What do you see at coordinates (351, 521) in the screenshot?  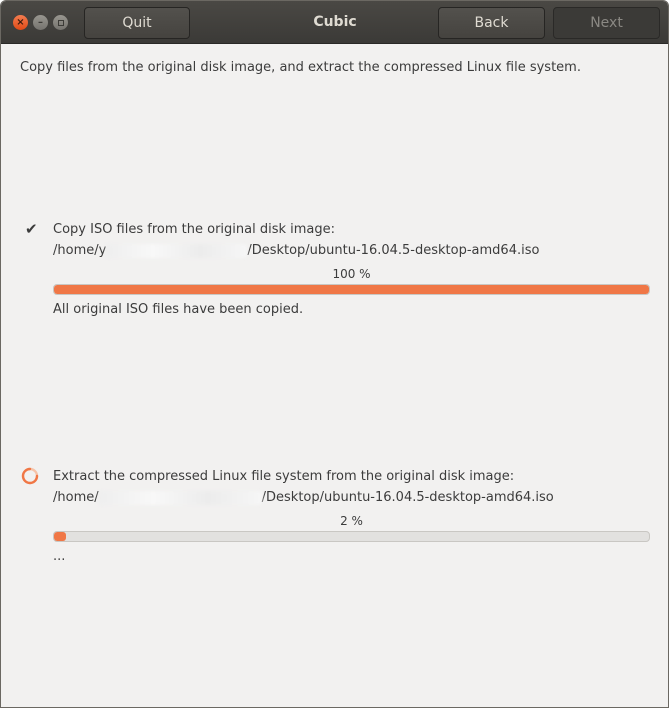 I see `progress-percent: 2 %` at bounding box center [351, 521].